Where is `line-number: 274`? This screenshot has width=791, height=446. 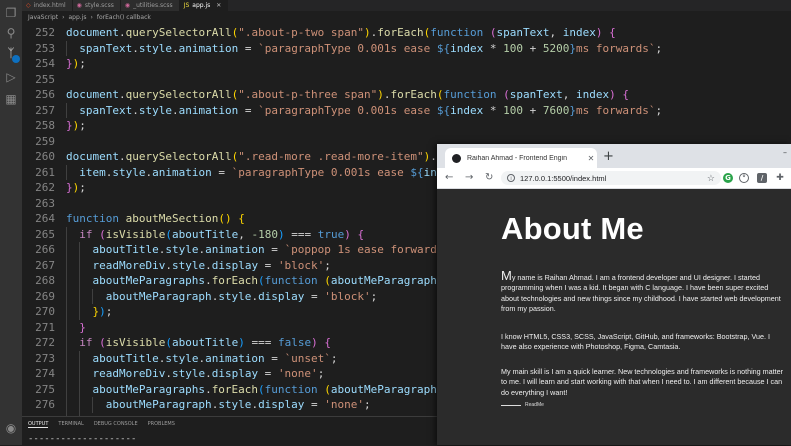
line-number: 274 is located at coordinates (45, 373).